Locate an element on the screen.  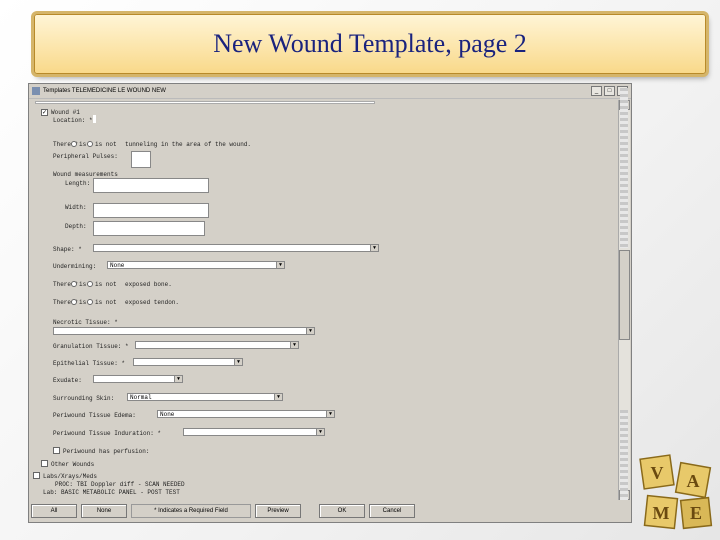
ok-button: OK is located at coordinates (342, 511).